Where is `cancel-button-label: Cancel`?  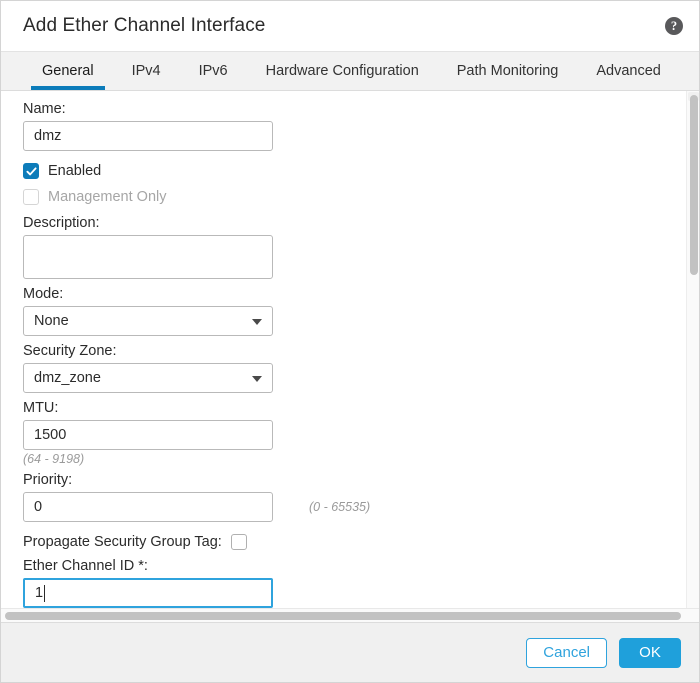 cancel-button-label: Cancel is located at coordinates (566, 652).